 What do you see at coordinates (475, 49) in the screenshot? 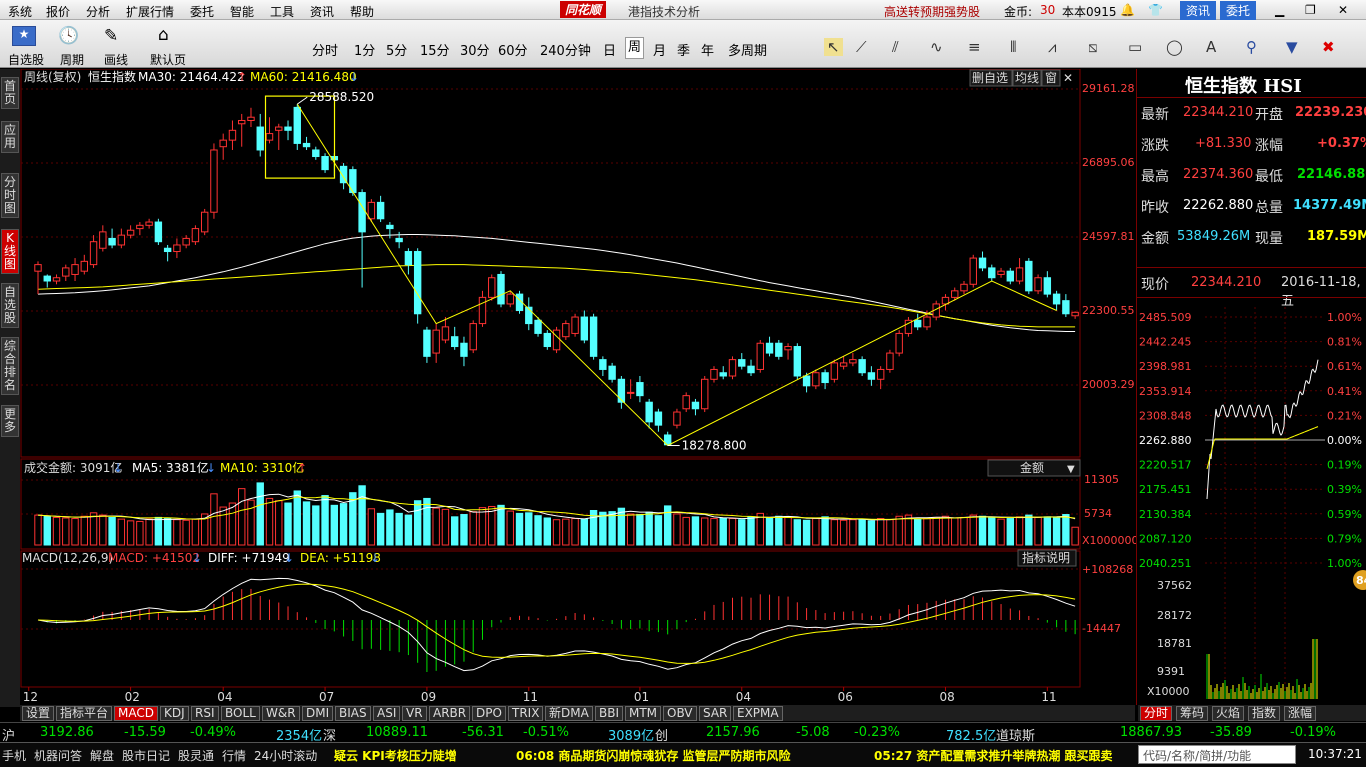
I see `period-30m: 30分` at bounding box center [475, 49].